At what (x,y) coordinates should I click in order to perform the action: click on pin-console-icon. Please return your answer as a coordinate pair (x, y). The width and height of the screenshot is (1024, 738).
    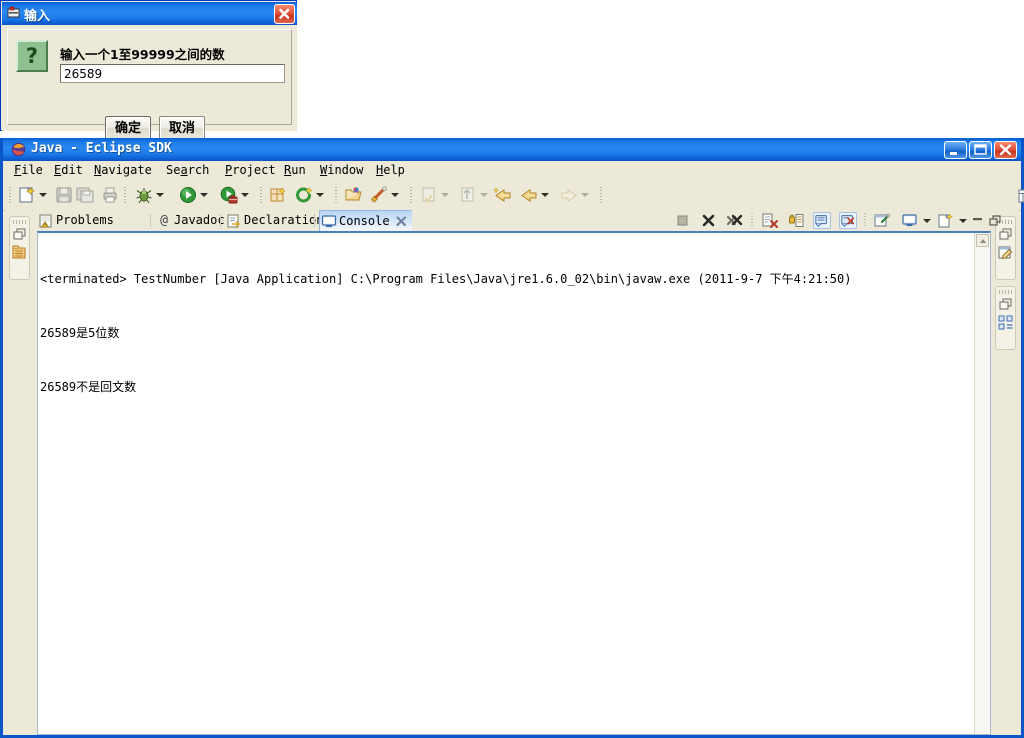
    Looking at the image, I should click on (882, 220).